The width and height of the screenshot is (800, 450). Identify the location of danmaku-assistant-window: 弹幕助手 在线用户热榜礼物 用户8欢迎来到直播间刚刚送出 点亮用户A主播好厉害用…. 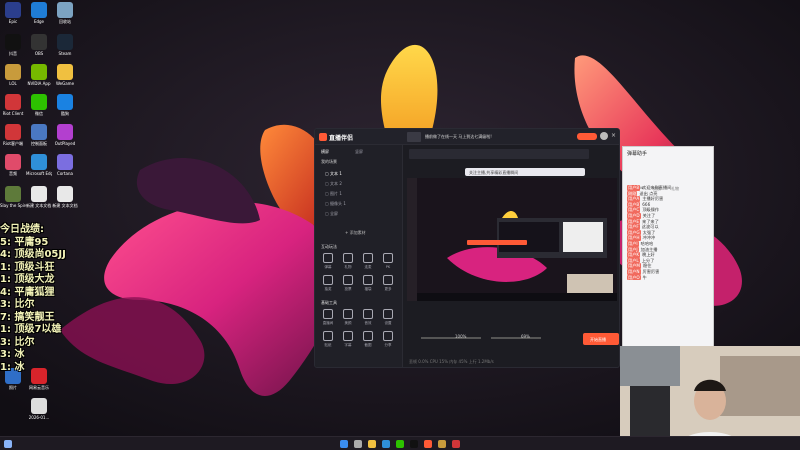
(668, 257).